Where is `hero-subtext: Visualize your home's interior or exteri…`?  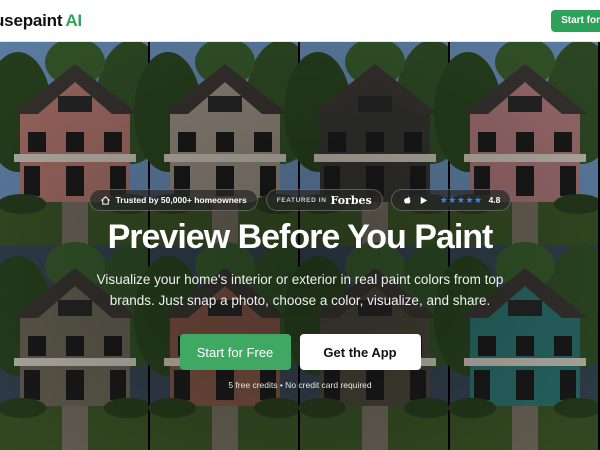 hero-subtext: Visualize your home's interior or exteri… is located at coordinates (300, 290).